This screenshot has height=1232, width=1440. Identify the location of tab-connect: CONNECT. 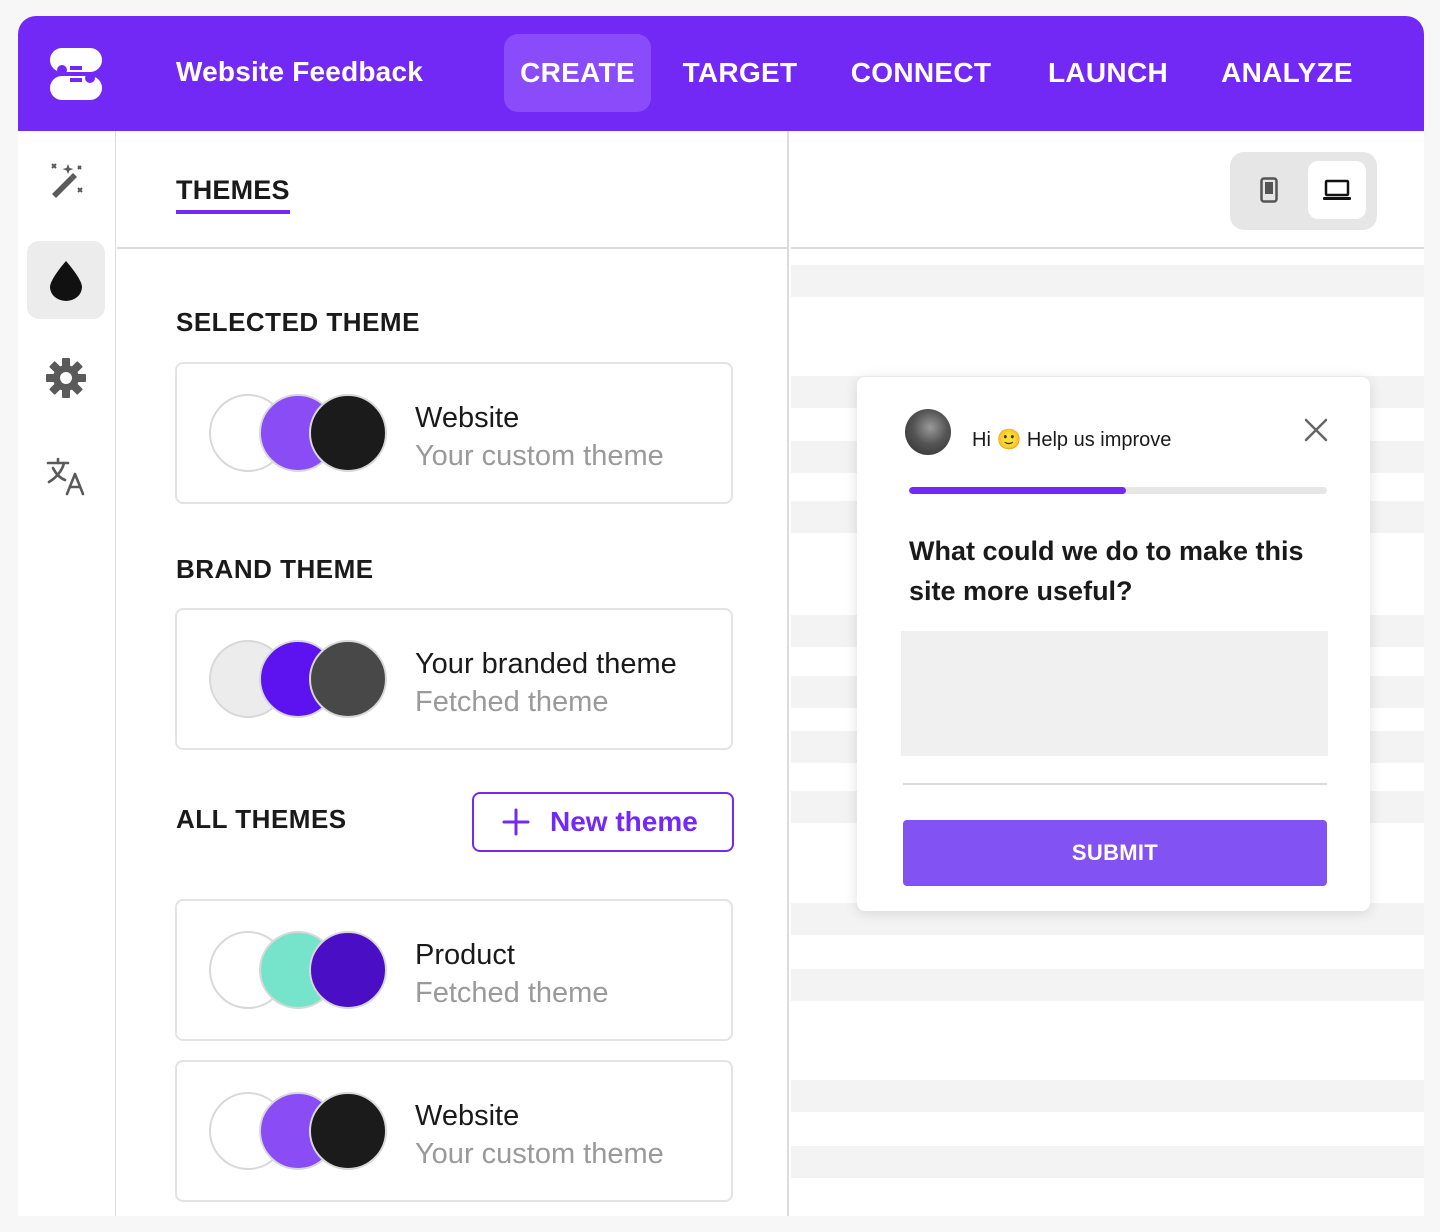
(921, 73).